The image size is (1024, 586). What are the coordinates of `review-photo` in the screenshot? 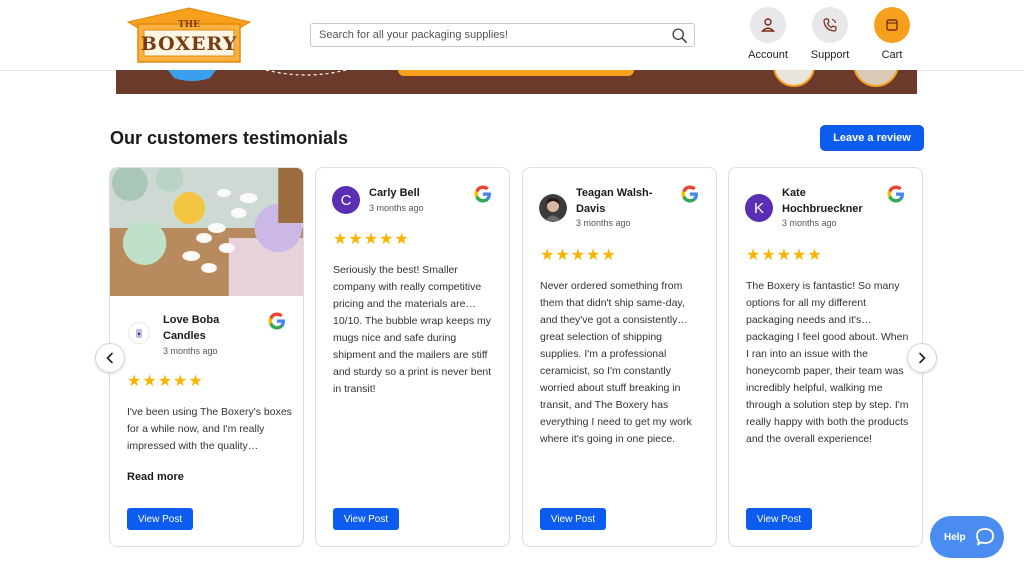 It's located at (206, 232).